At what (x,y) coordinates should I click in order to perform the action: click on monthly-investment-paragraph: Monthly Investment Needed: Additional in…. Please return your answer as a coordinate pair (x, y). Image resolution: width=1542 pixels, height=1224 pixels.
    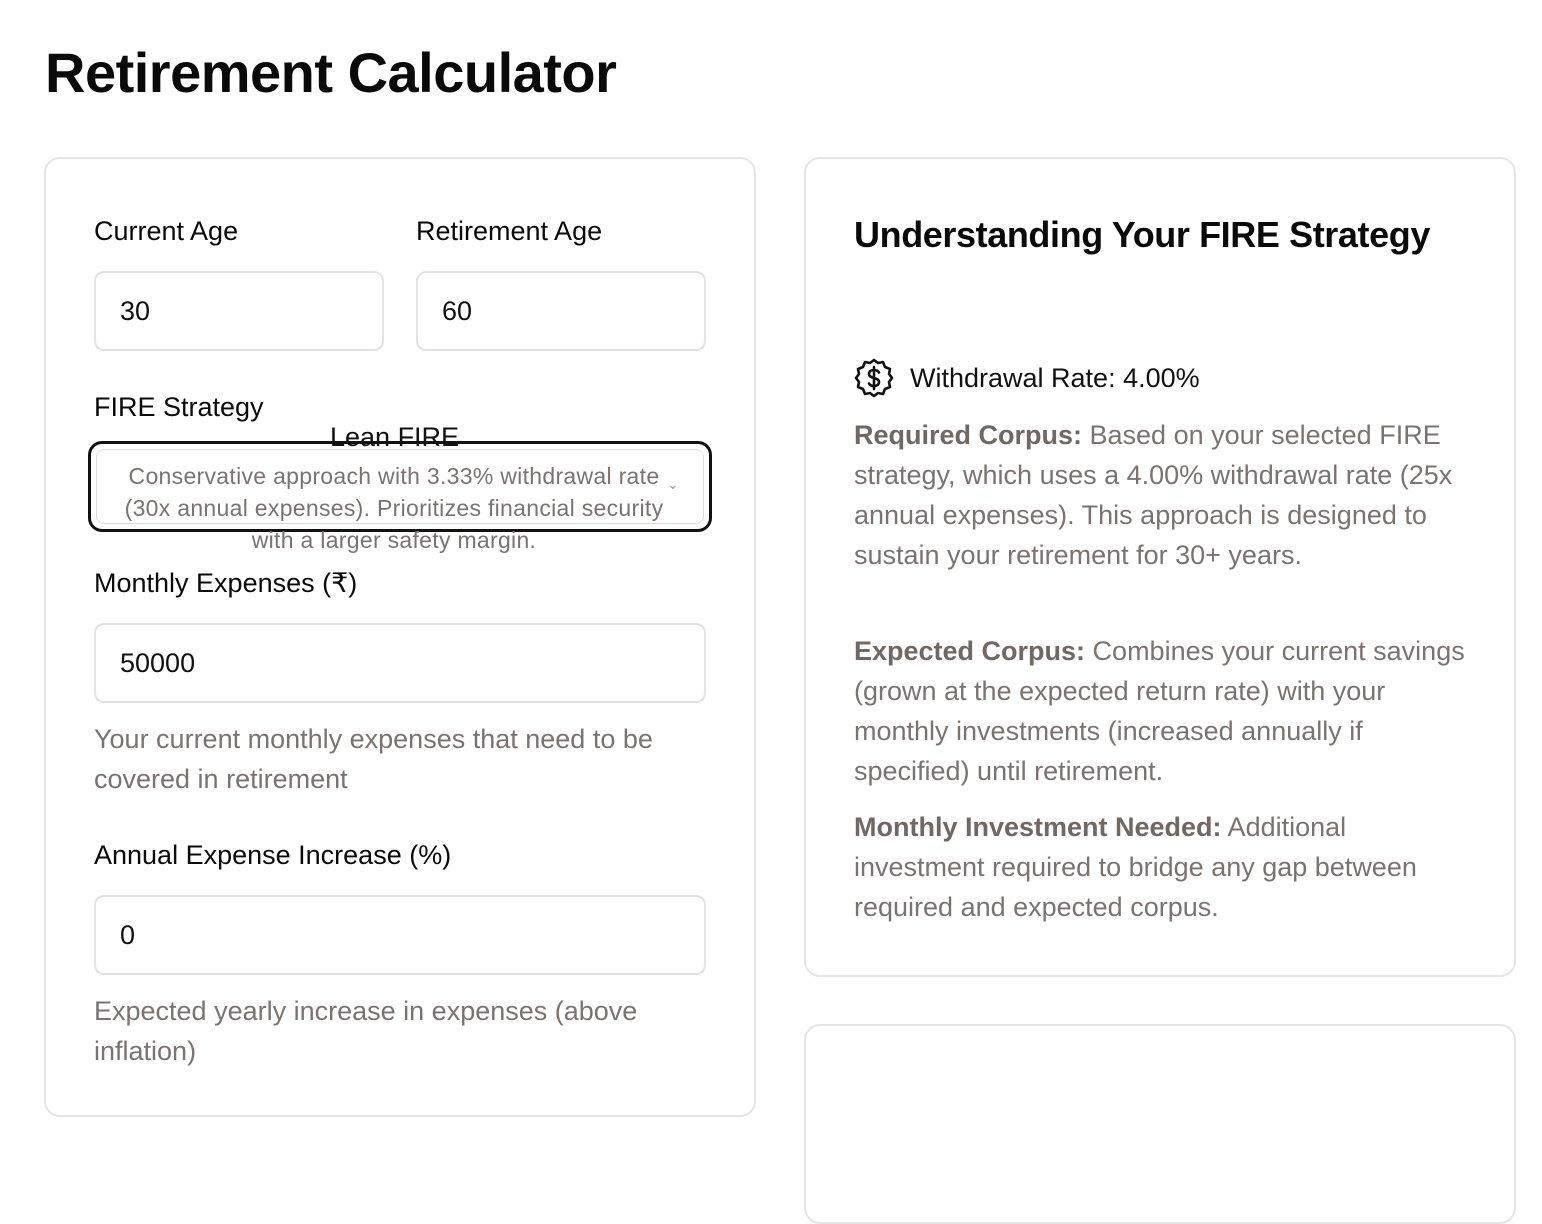
    Looking at the image, I should click on (1164, 867).